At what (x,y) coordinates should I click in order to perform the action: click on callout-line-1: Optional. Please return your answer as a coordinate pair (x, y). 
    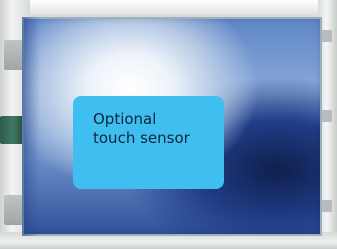
    Looking at the image, I should click on (125, 119).